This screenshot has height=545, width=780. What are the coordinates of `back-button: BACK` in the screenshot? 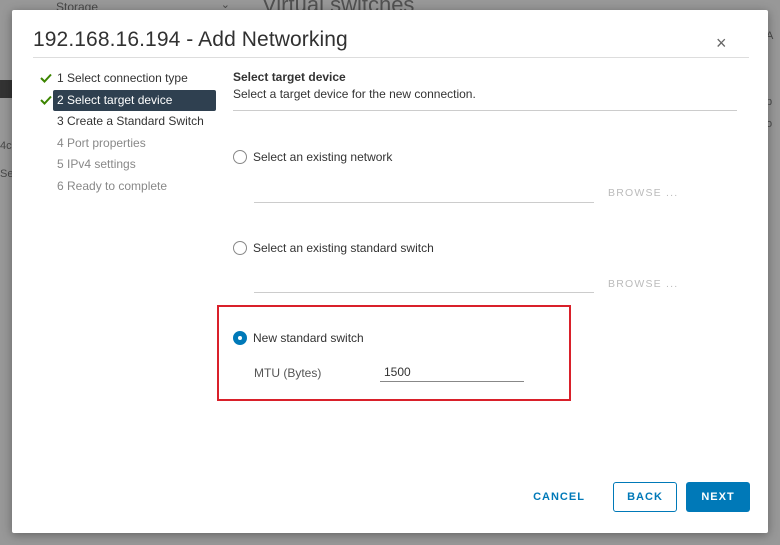 It's located at (645, 497).